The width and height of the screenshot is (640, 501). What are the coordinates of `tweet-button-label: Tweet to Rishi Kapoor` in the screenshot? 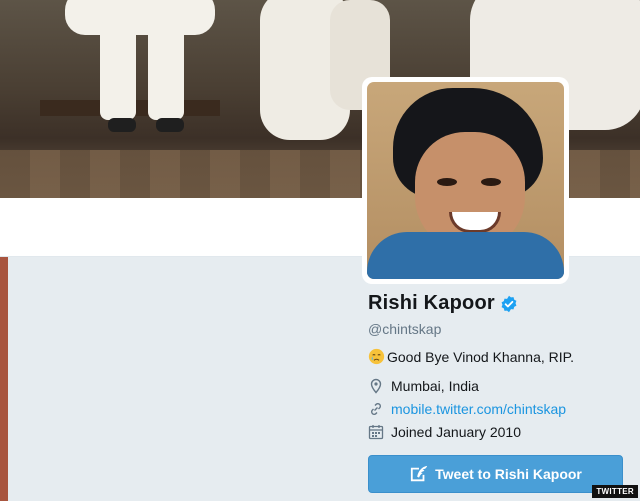 It's located at (508, 474).